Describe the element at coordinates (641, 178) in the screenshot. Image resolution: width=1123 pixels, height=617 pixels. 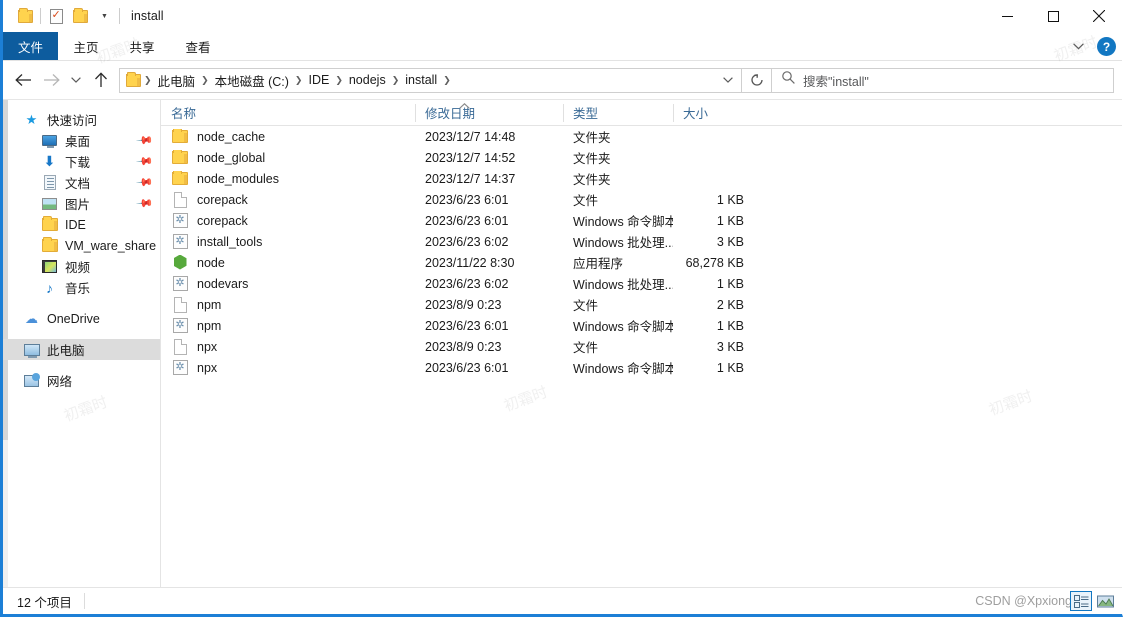
I see `table-row: node_modules 2023/12/7 14:37 文件夹` at that location.